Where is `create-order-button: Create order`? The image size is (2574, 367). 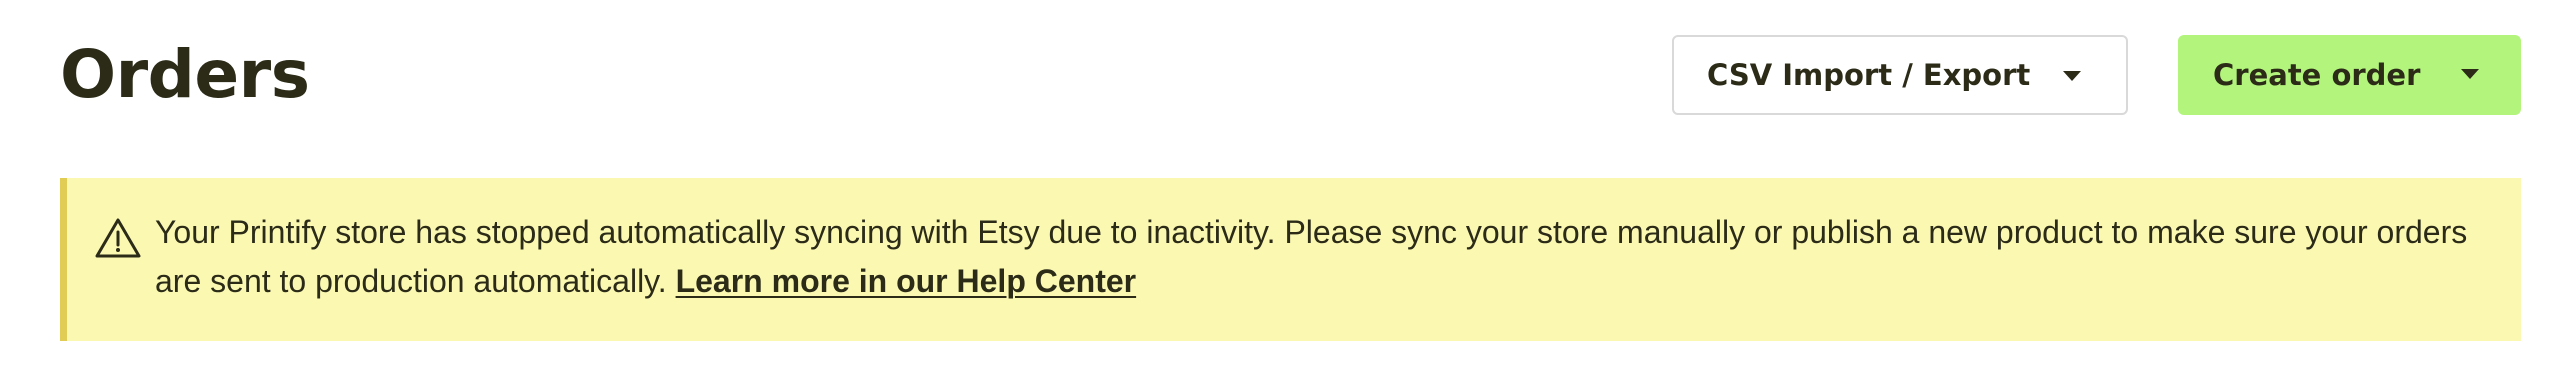
create-order-button: Create order is located at coordinates (2349, 75).